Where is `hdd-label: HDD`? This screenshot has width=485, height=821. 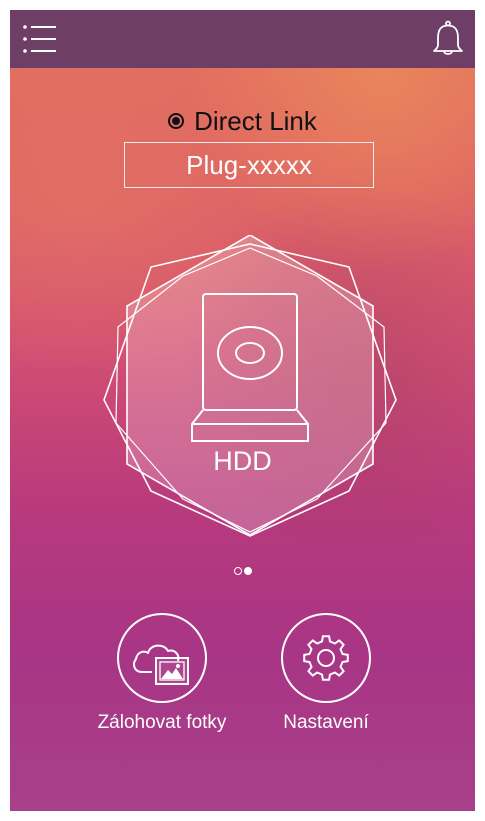
hdd-label: HDD is located at coordinates (242, 461).